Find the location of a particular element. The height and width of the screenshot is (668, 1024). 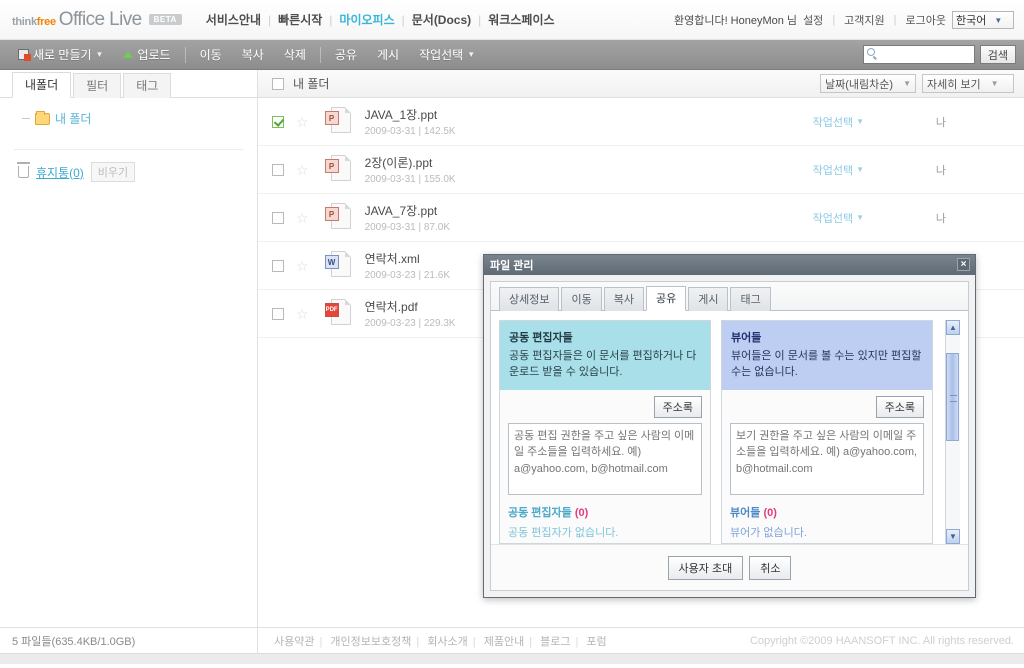

header-user-area: 환영합니다! HoneyMon 님 설정 | 고객지원 | 로그아웃 한국어 ▼ is located at coordinates (844, 20).